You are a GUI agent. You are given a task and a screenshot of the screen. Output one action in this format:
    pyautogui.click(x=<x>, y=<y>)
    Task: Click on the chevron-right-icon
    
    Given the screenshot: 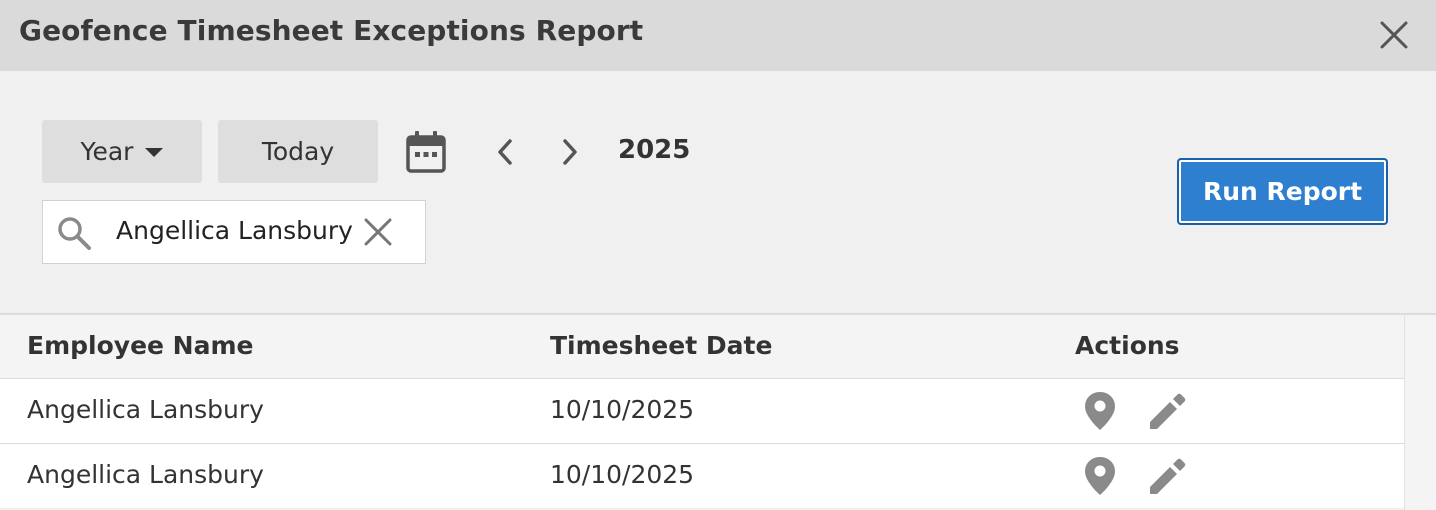 What is the action you would take?
    pyautogui.click(x=570, y=152)
    